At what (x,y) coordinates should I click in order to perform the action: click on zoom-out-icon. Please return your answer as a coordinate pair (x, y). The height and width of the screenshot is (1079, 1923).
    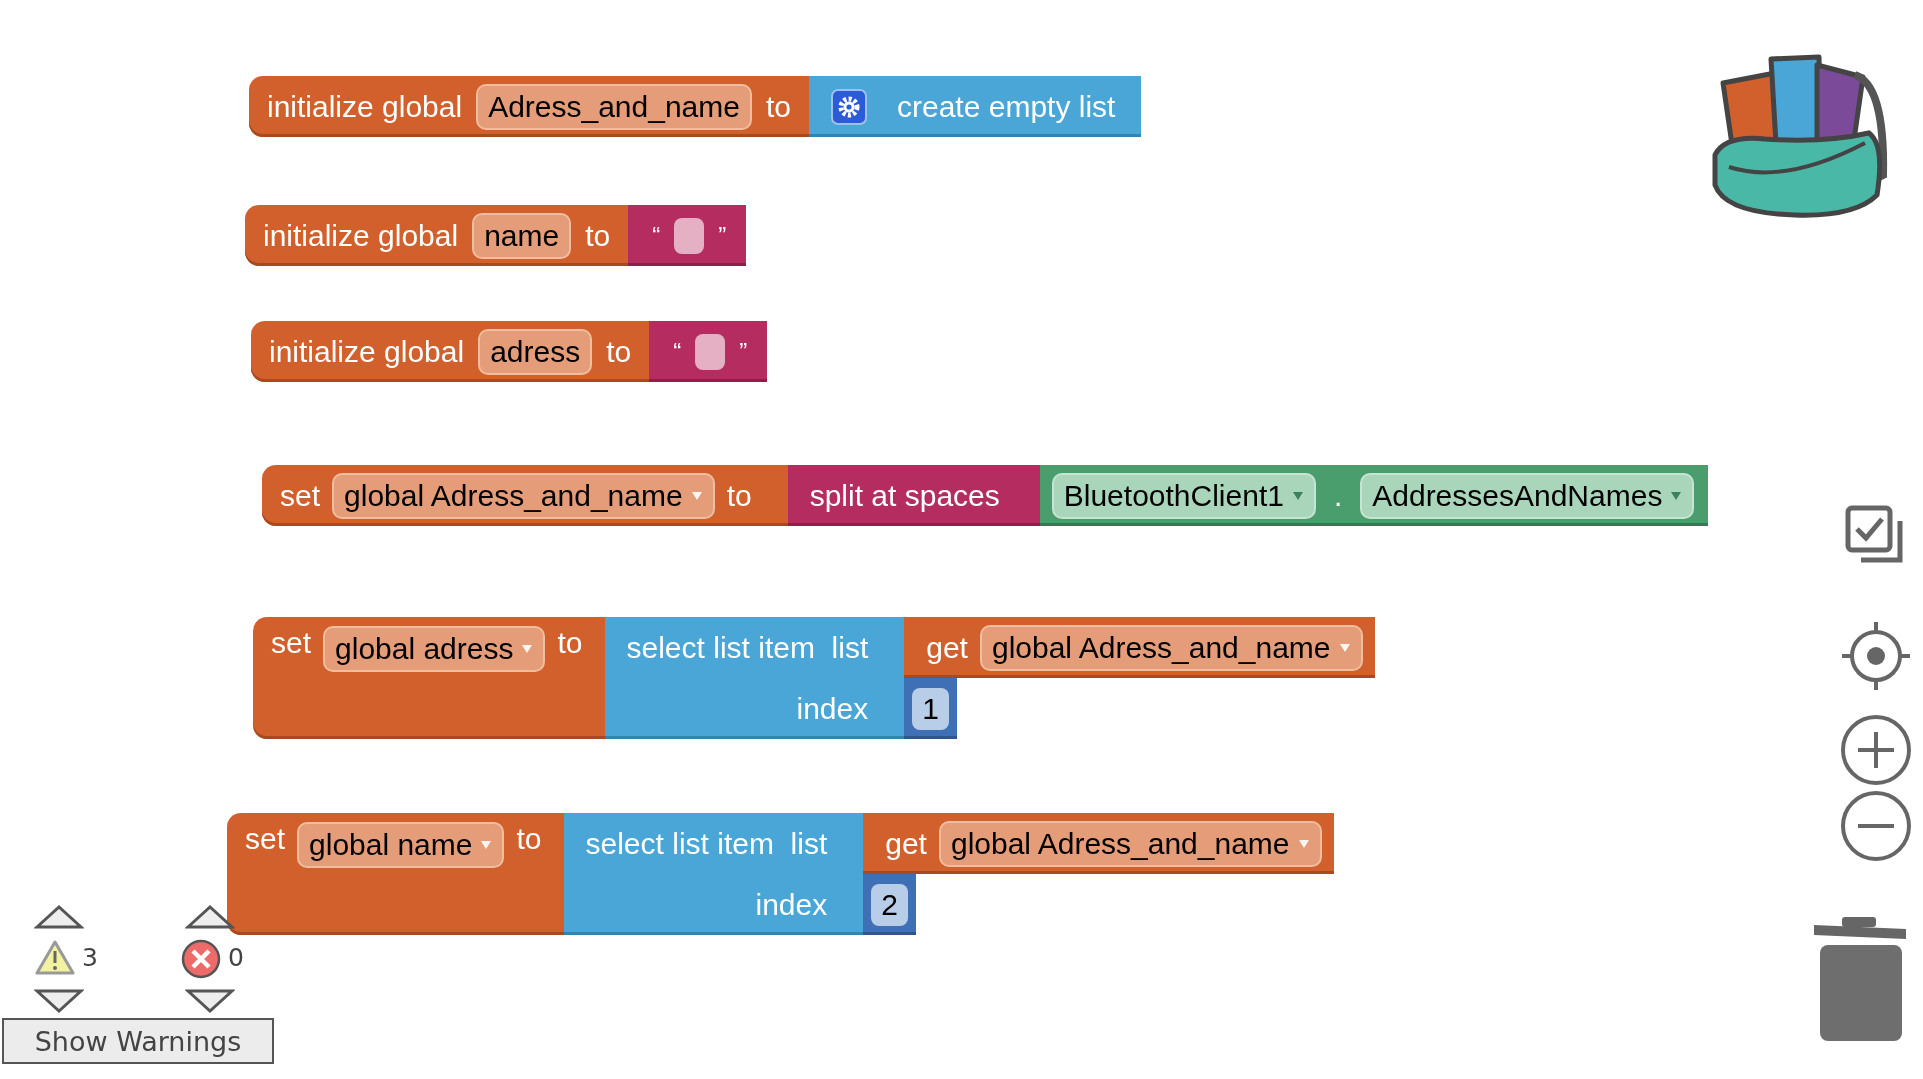
    Looking at the image, I should click on (1876, 826).